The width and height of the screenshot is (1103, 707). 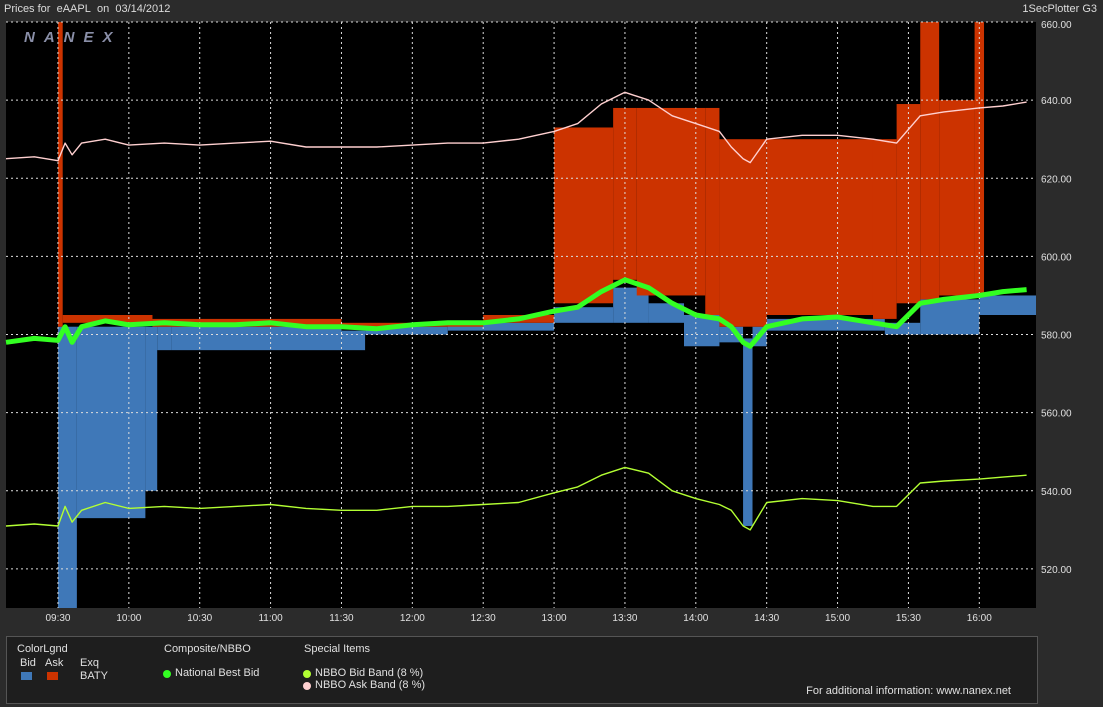 What do you see at coordinates (207, 649) in the screenshot?
I see `composite-heading: Composite/NBBO` at bounding box center [207, 649].